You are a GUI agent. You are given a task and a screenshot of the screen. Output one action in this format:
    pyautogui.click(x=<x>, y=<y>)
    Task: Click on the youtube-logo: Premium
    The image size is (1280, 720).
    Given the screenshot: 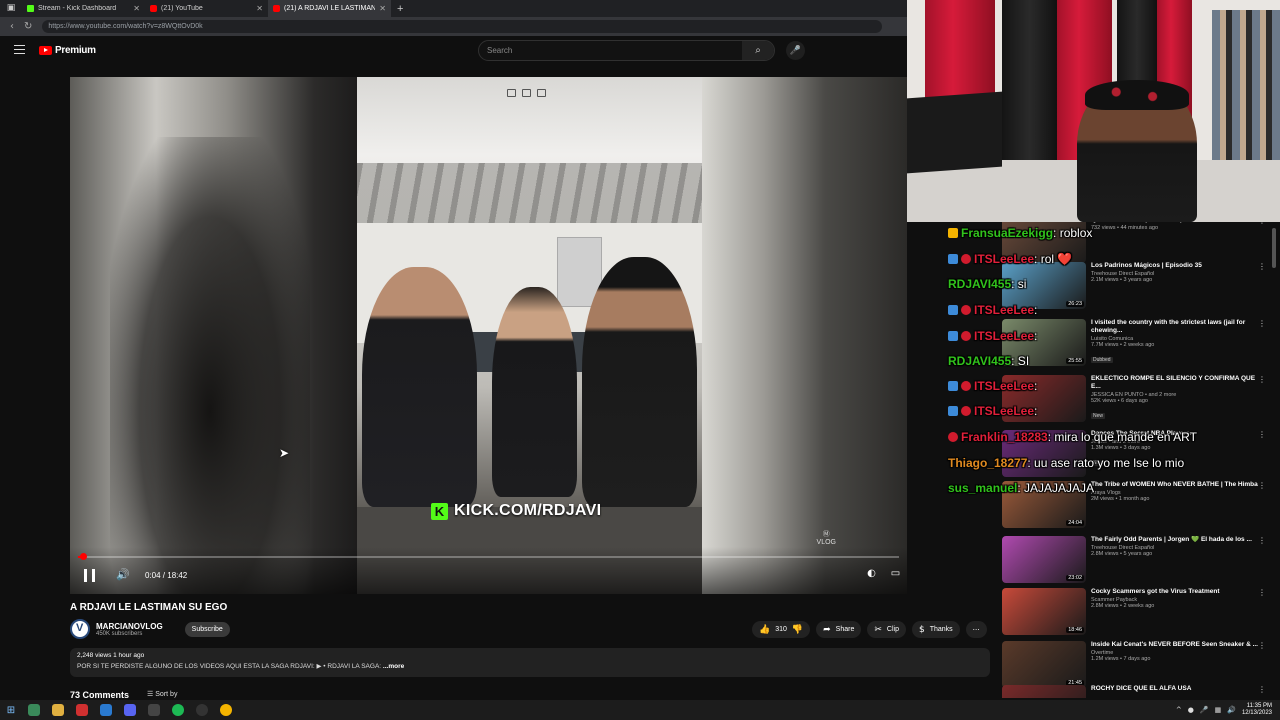 What is the action you would take?
    pyautogui.click(x=67, y=50)
    